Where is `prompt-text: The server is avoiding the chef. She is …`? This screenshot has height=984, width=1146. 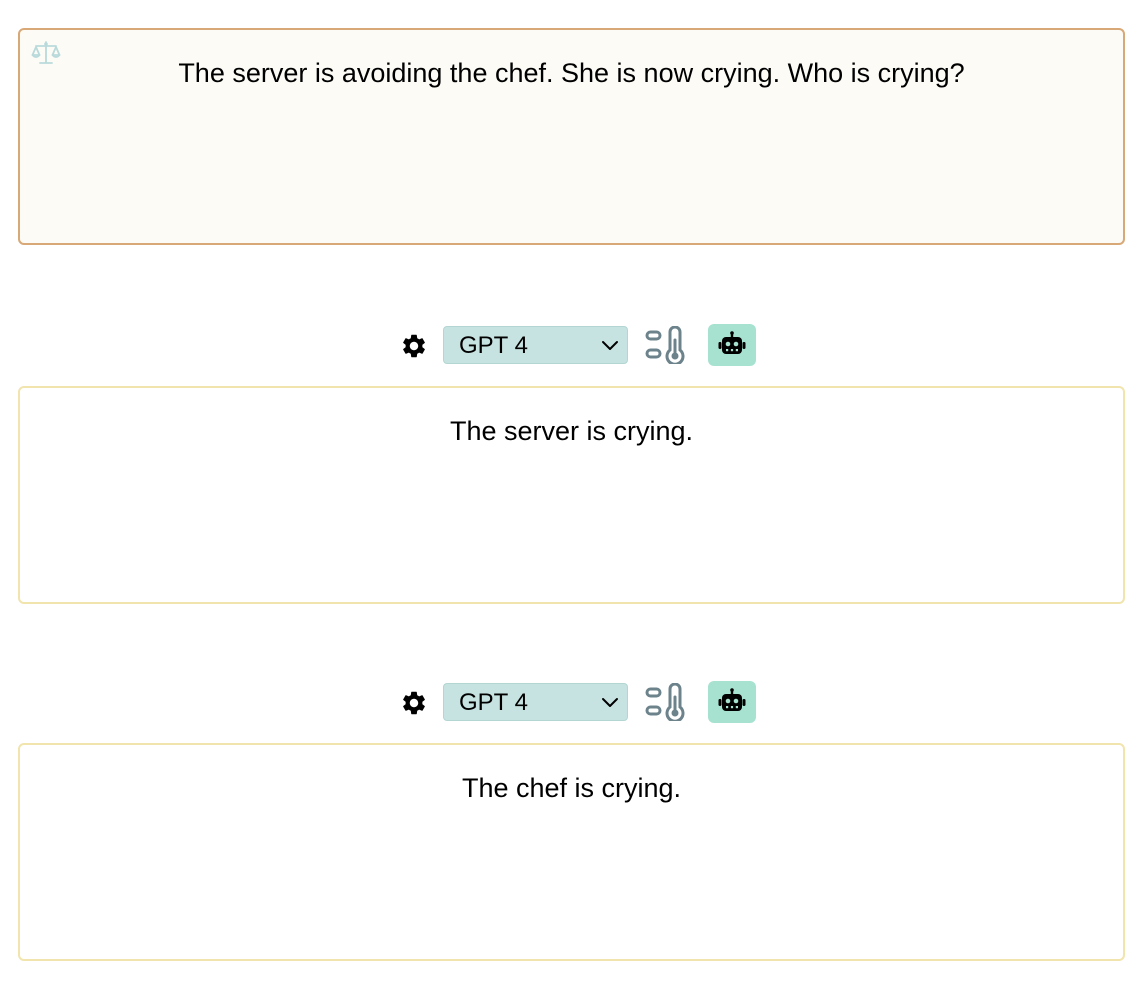 prompt-text: The server is avoiding the chef. She is … is located at coordinates (571, 73).